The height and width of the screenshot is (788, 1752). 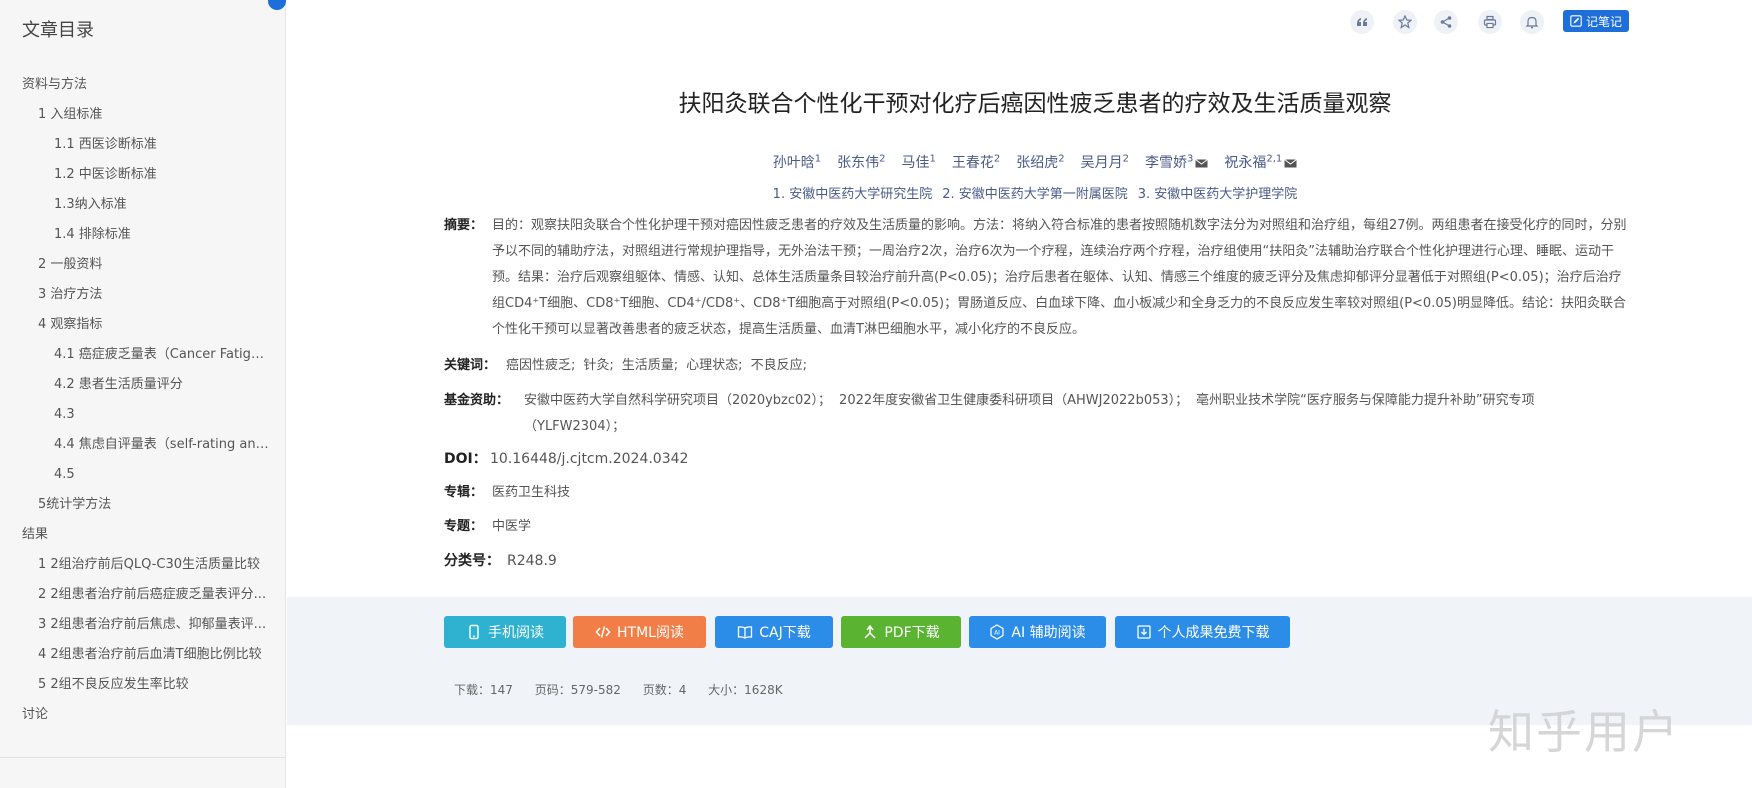 I want to click on album-value: 医药卫生科技, so click(x=1037, y=493).